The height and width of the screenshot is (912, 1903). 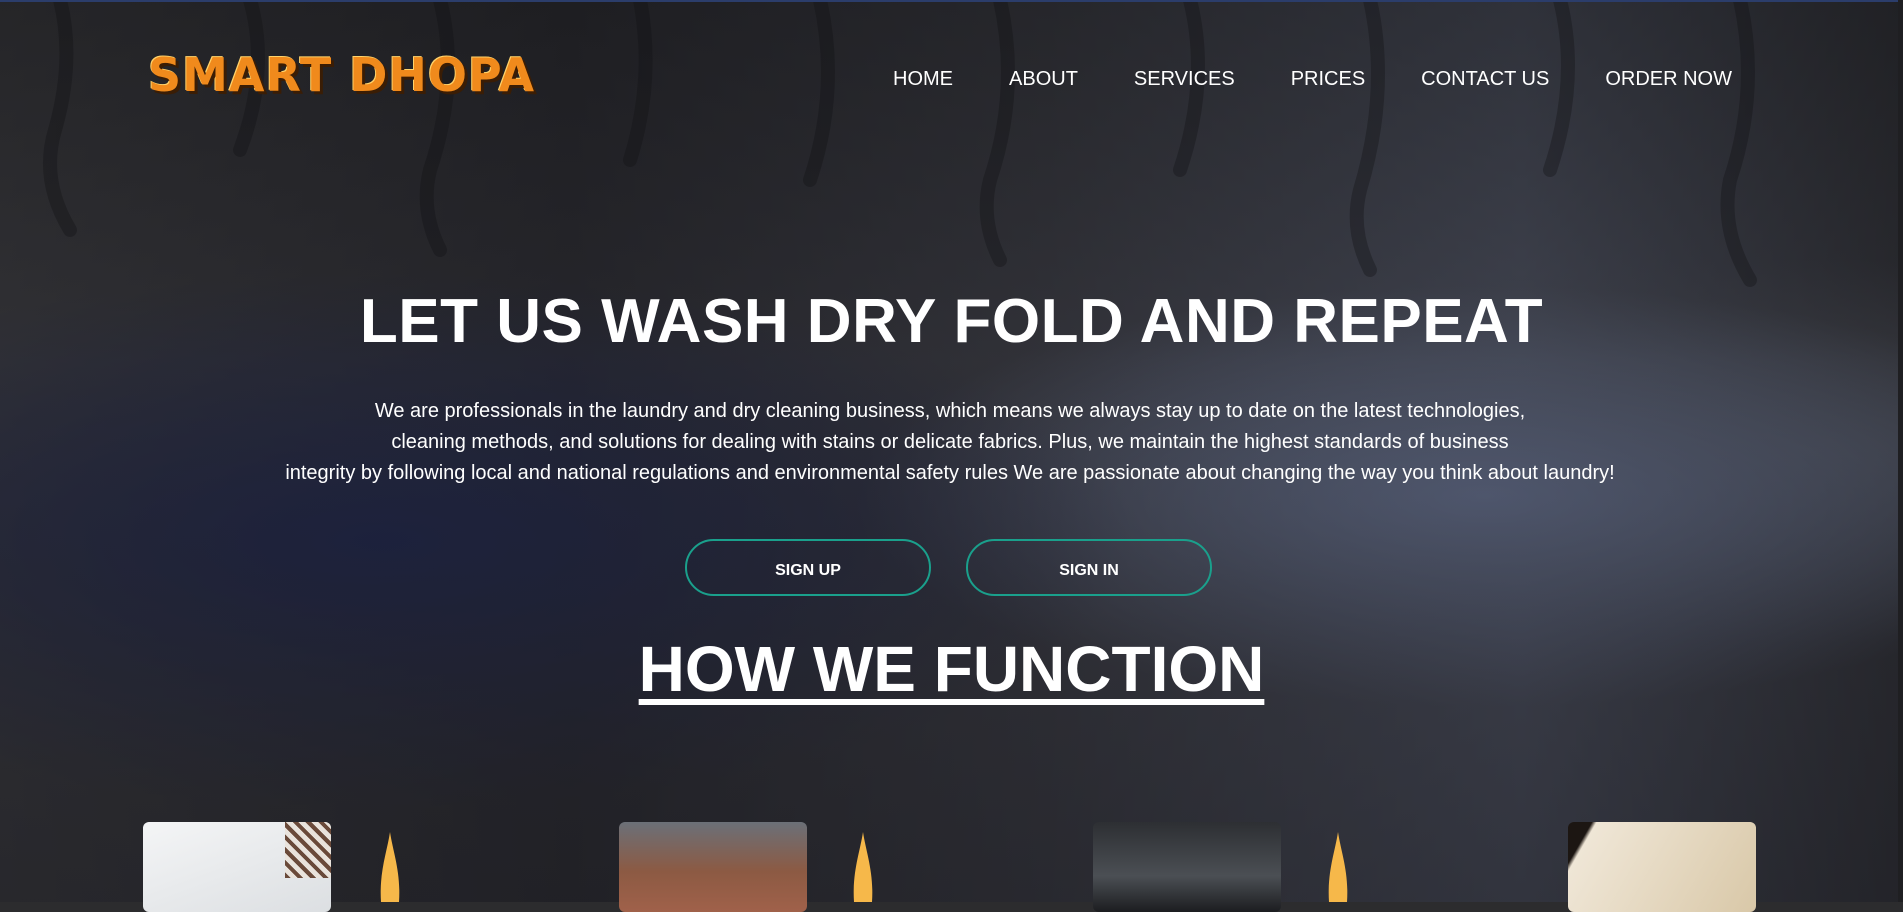 I want to click on nav-prices: PRICES, so click(x=1328, y=79).